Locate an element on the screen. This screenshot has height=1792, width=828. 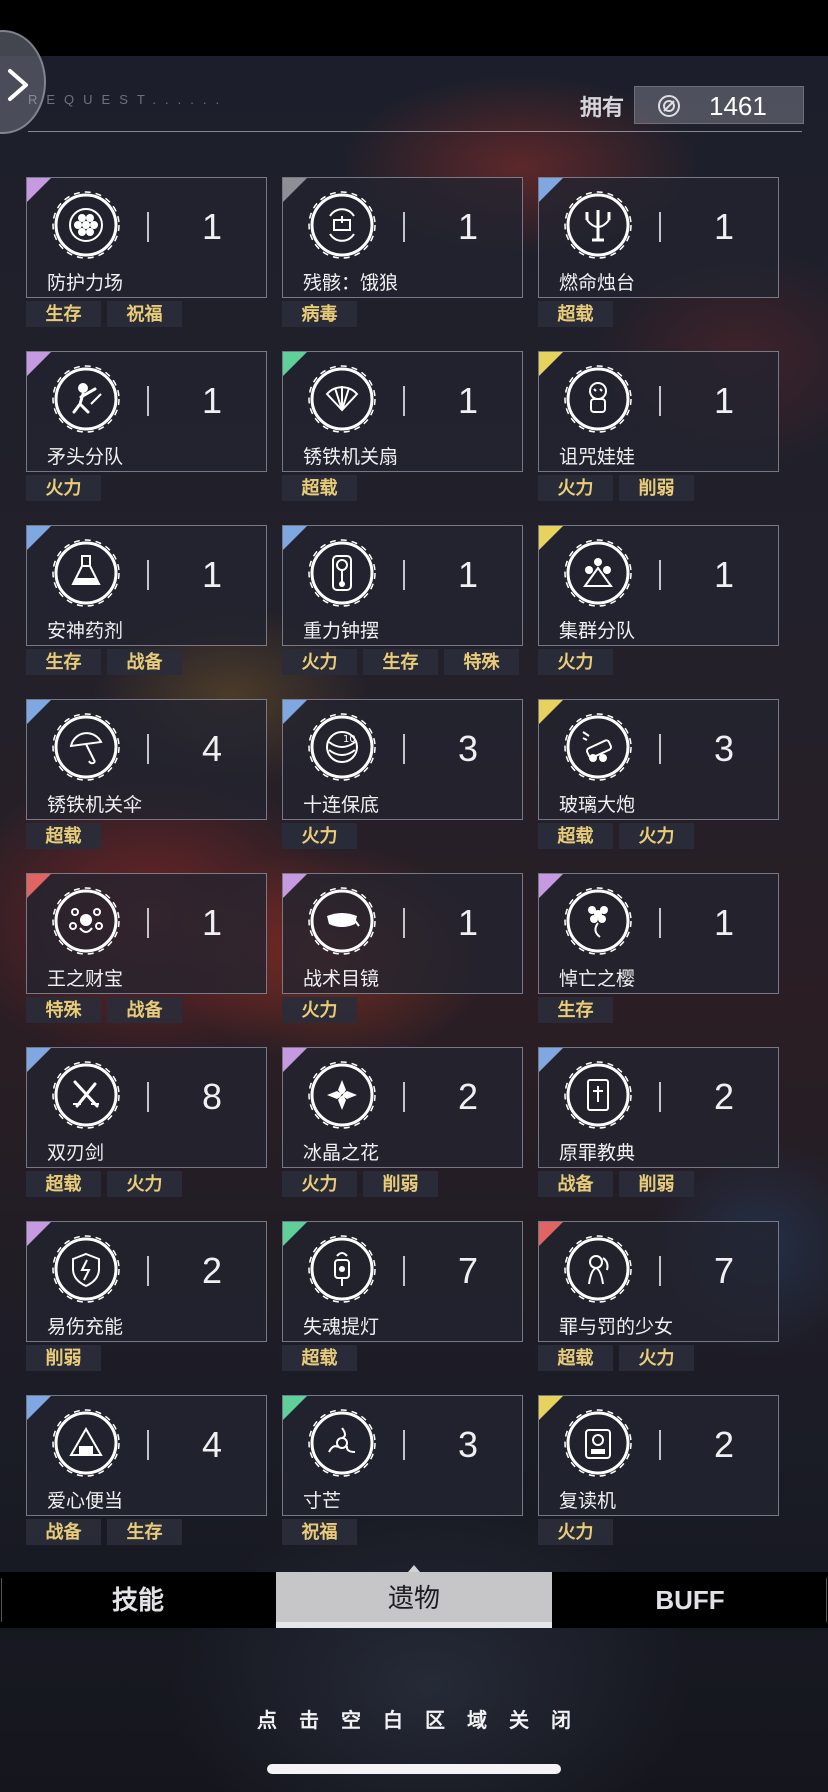
close-hint: 点击空白区域关闭 is located at coordinates (414, 1718).